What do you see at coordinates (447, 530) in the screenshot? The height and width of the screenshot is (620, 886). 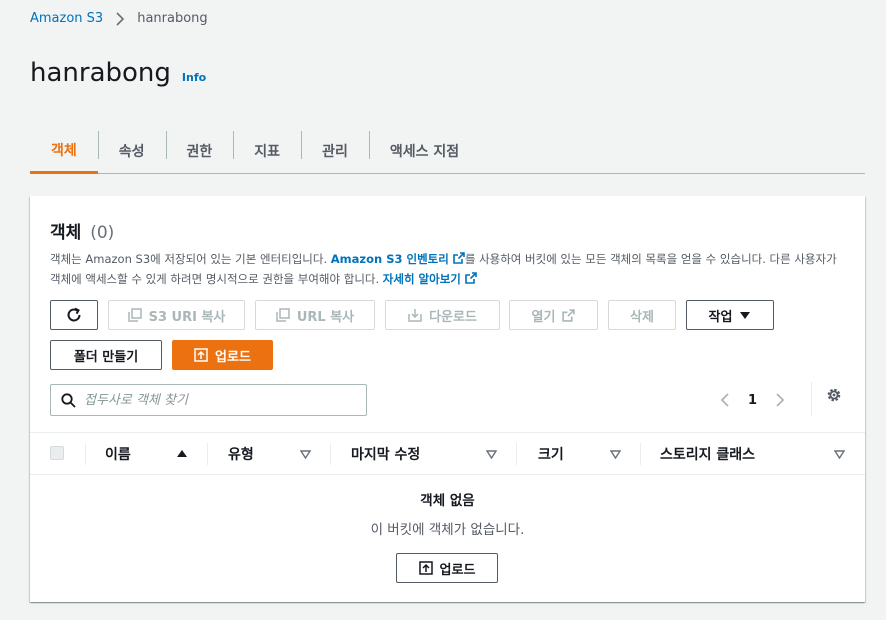 I see `empty-state-description: 이 버킷에 객체가 없습니다.` at bounding box center [447, 530].